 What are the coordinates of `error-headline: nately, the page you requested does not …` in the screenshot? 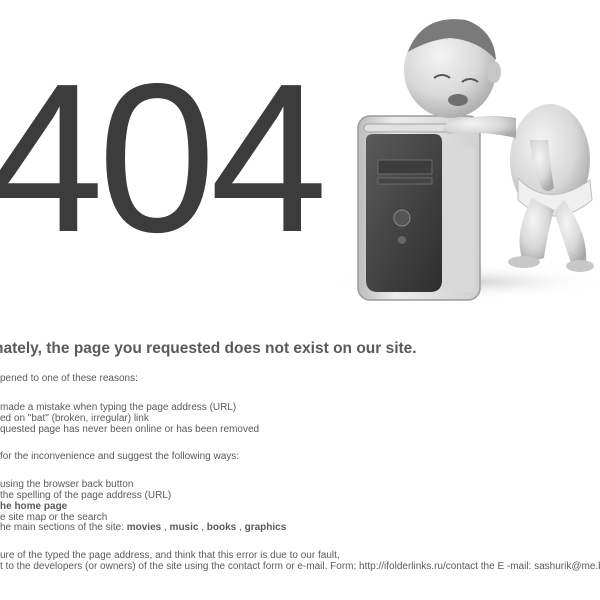 It's located at (208, 348).